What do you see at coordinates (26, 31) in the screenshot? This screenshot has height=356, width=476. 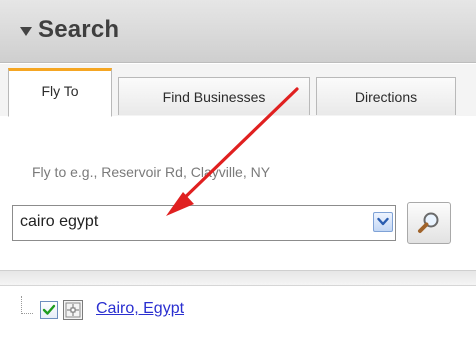 I see `triangle-down-icon` at bounding box center [26, 31].